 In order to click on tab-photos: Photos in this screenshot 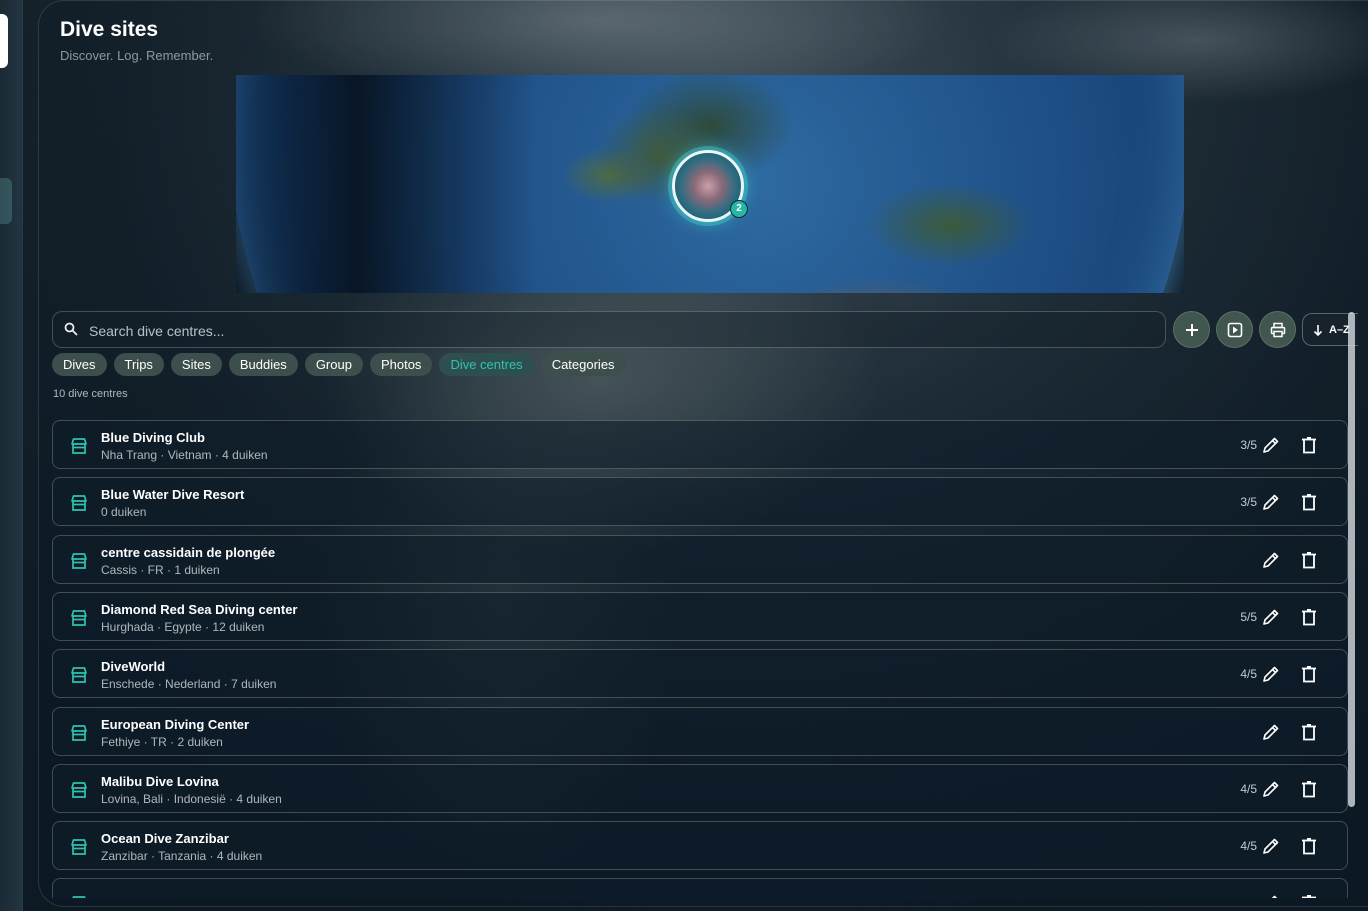, I will do `click(401, 364)`.